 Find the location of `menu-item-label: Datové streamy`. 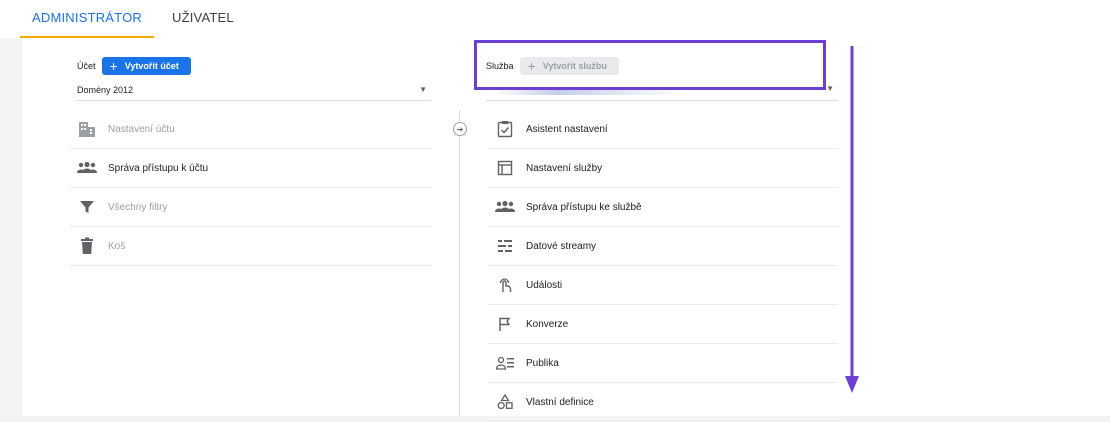

menu-item-label: Datové streamy is located at coordinates (561, 246).